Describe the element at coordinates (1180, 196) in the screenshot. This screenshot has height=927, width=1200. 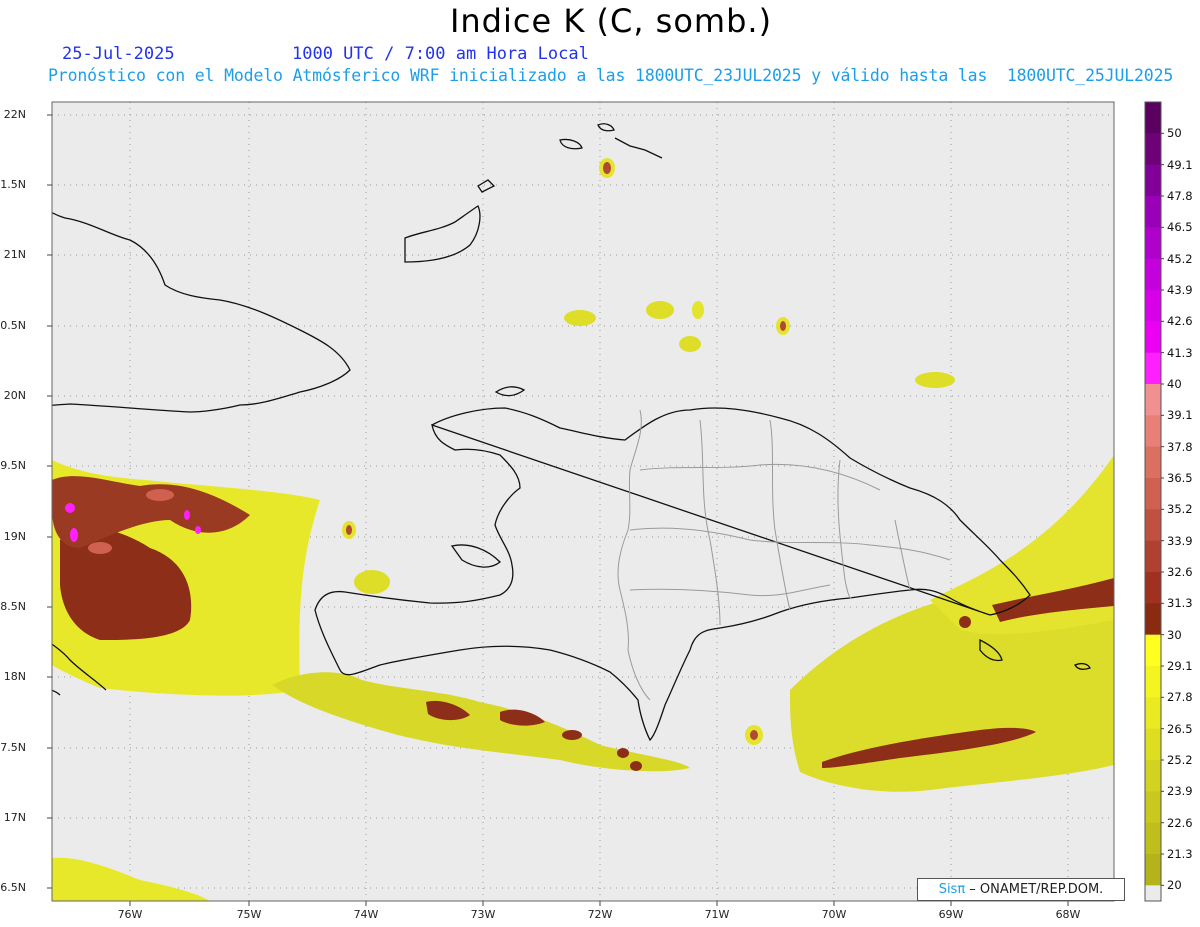
I see `colorbar-label-3: 47.8` at that location.